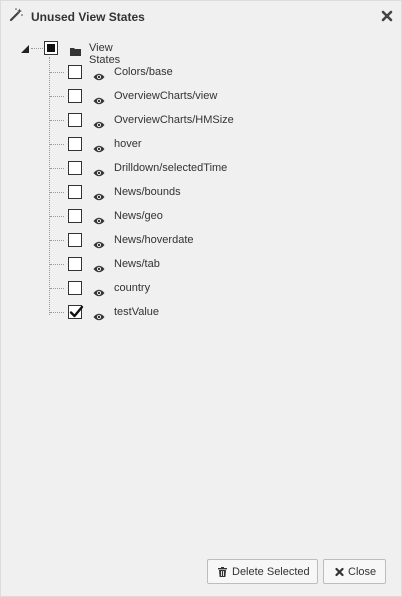 The height and width of the screenshot is (597, 402). I want to click on tree-item: Drilldown/selectedTime, so click(201, 169).